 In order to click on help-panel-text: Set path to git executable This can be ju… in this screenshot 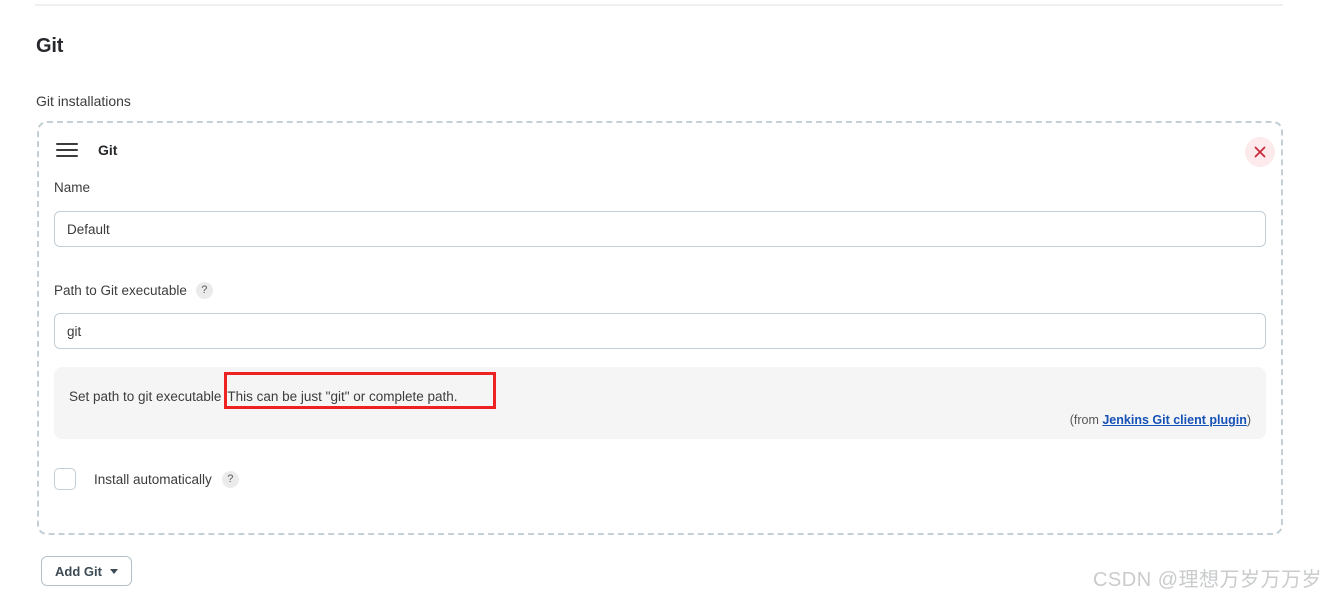, I will do `click(263, 396)`.